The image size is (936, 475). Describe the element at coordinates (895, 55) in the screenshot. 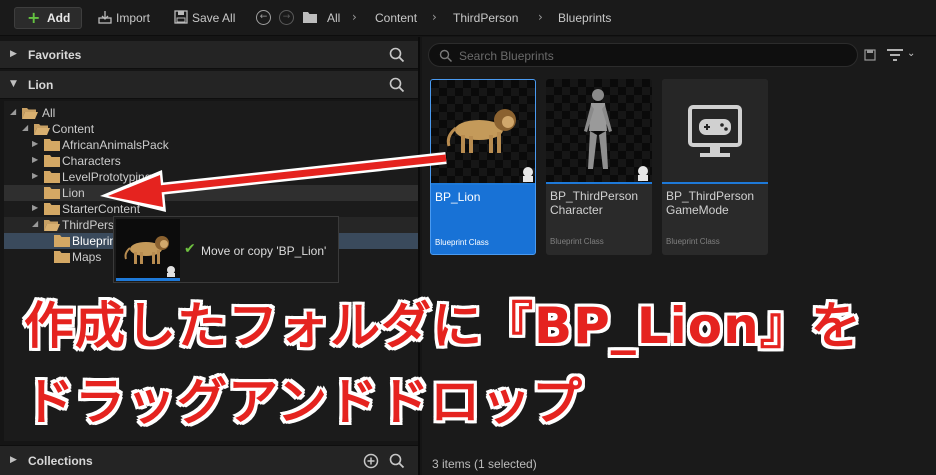

I see `filter-icon` at that location.